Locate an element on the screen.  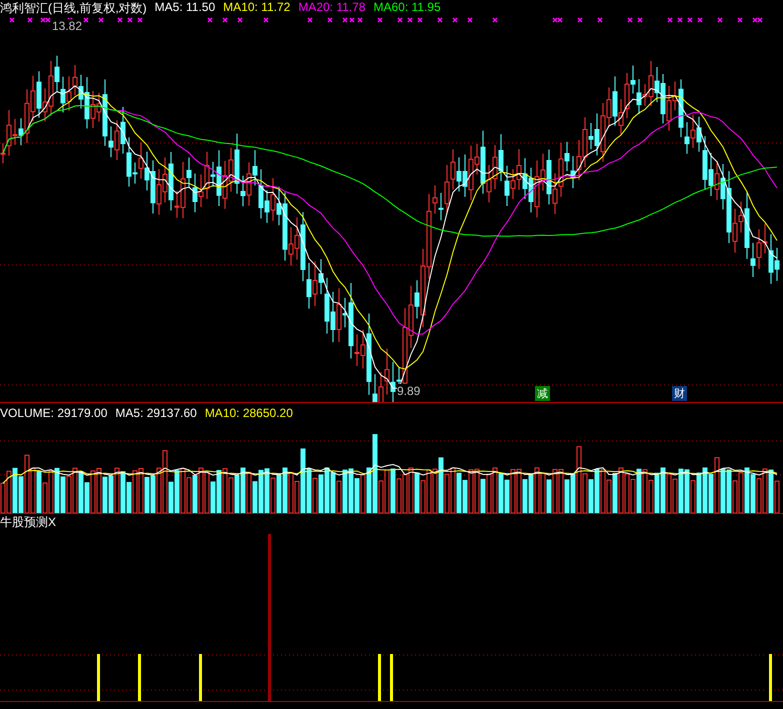
moving-average-label: MA60: 11.95 is located at coordinates (407, 8).